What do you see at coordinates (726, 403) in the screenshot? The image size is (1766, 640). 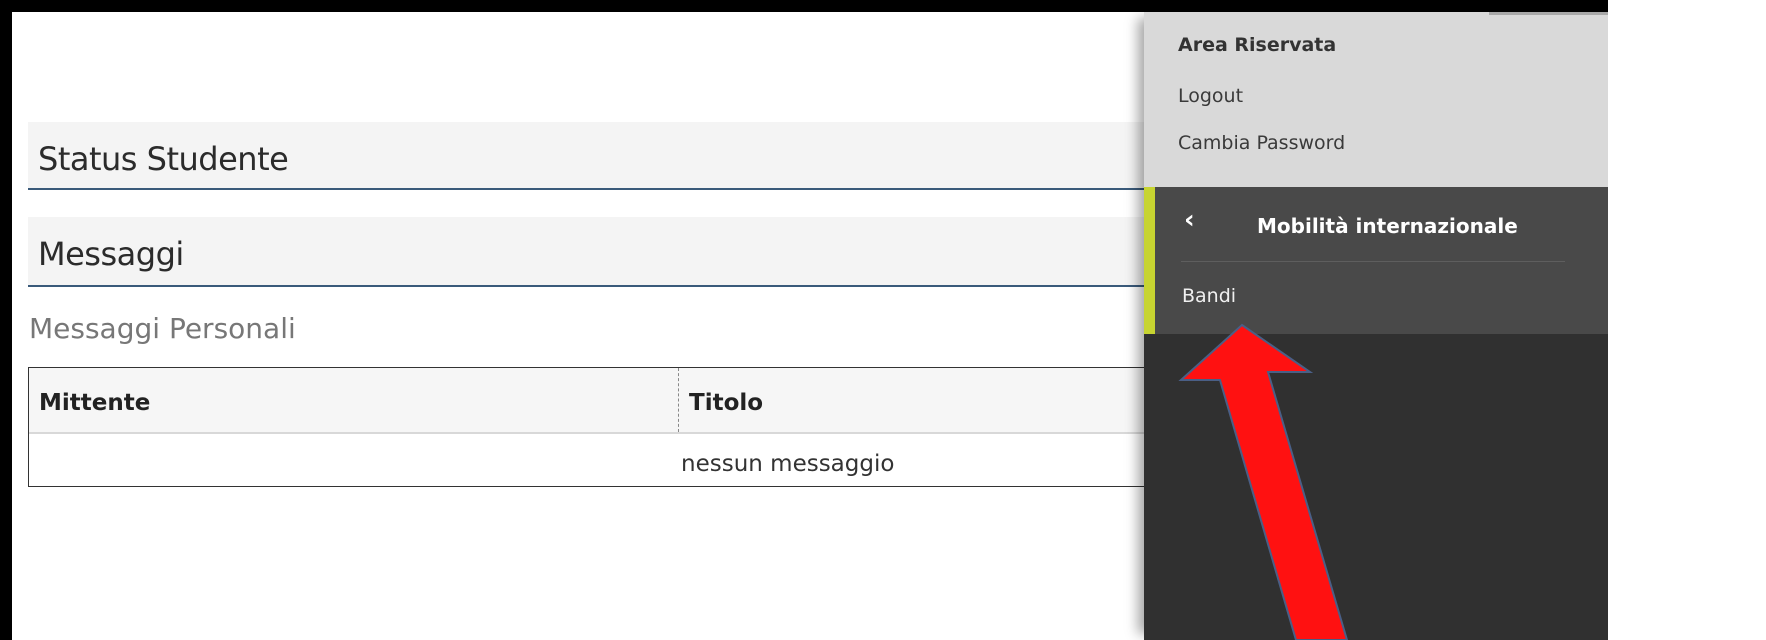 I see `column-header-label: Titolo` at bounding box center [726, 403].